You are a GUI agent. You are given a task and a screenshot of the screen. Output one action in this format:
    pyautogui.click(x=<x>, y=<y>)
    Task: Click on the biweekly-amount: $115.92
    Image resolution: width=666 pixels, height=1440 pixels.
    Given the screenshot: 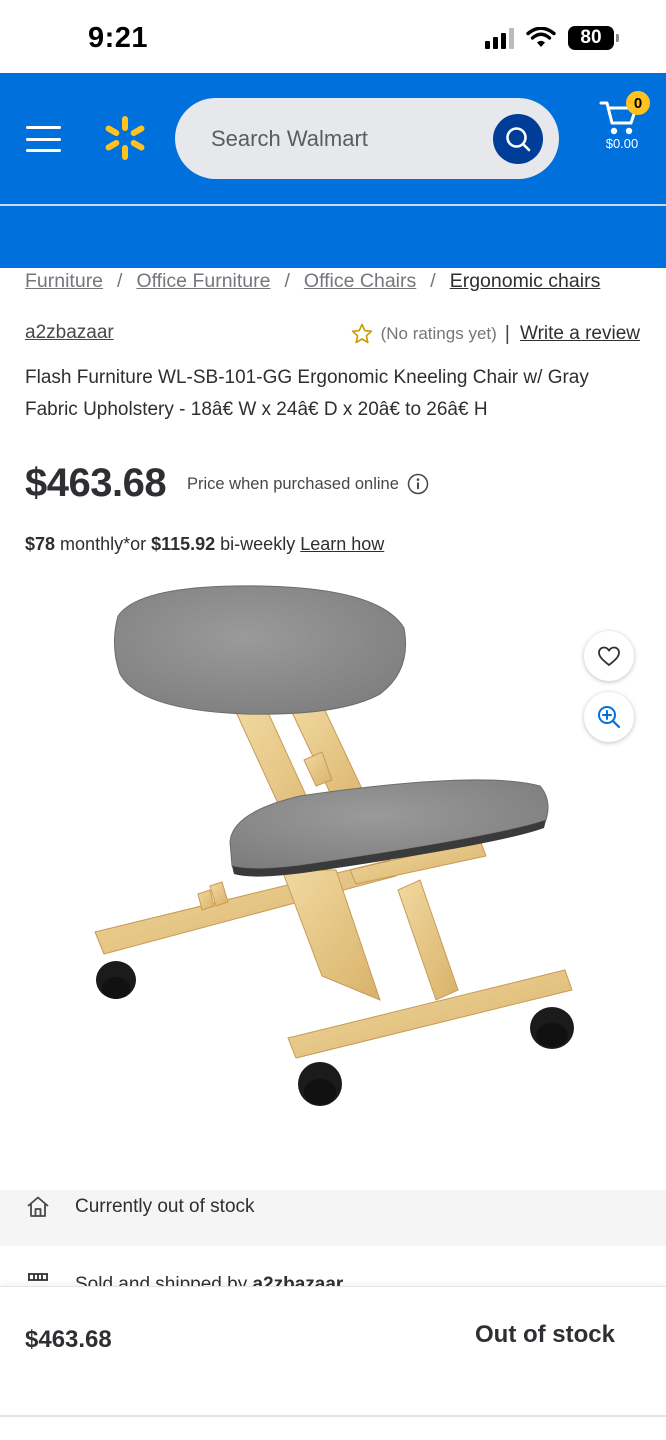 What is the action you would take?
    pyautogui.click(x=183, y=544)
    